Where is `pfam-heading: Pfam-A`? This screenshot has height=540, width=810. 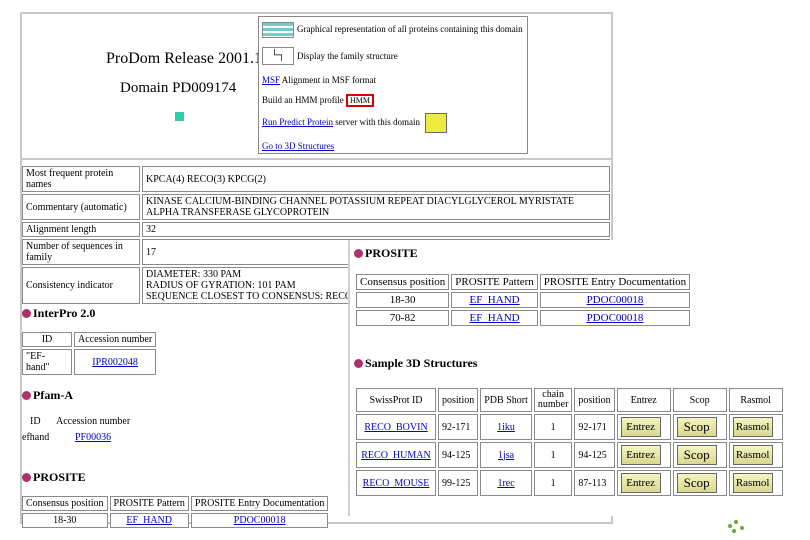 pfam-heading: Pfam-A is located at coordinates (47, 395).